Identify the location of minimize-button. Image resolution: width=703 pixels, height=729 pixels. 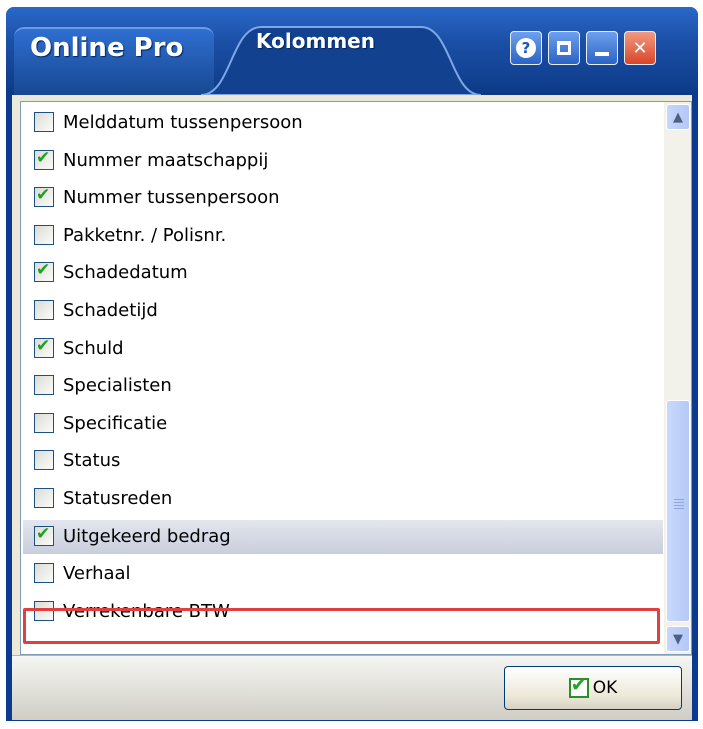
(602, 48).